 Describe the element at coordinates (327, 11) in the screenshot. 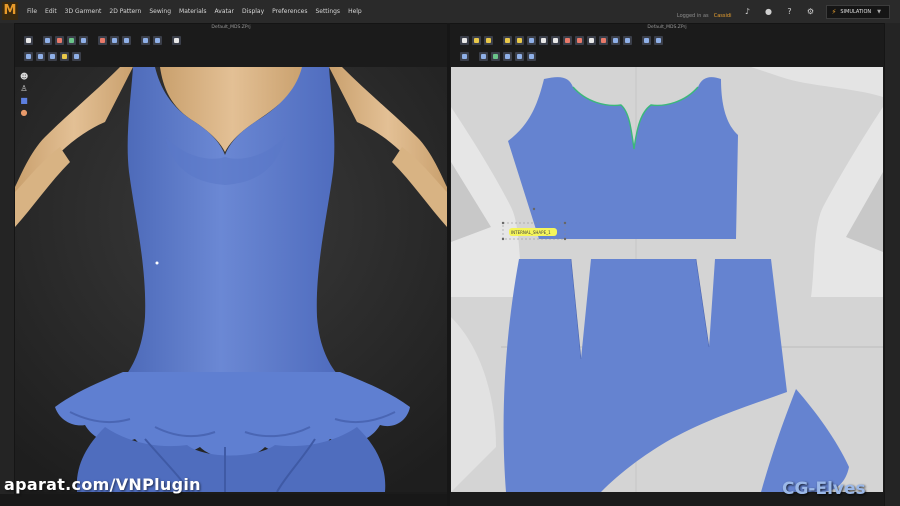

I see `menu-settings: Settings` at that location.